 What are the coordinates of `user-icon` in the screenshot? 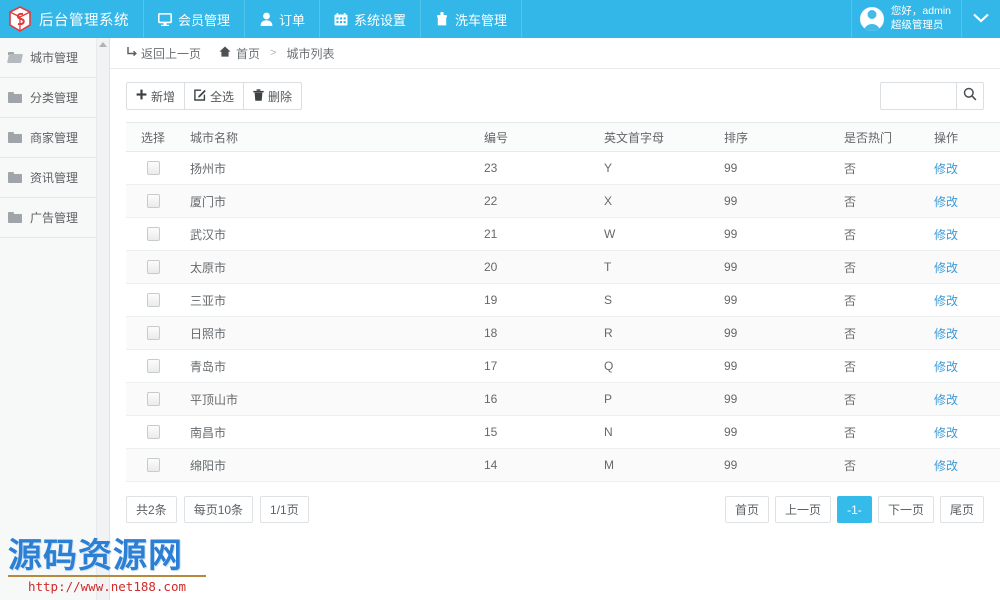 It's located at (266, 19).